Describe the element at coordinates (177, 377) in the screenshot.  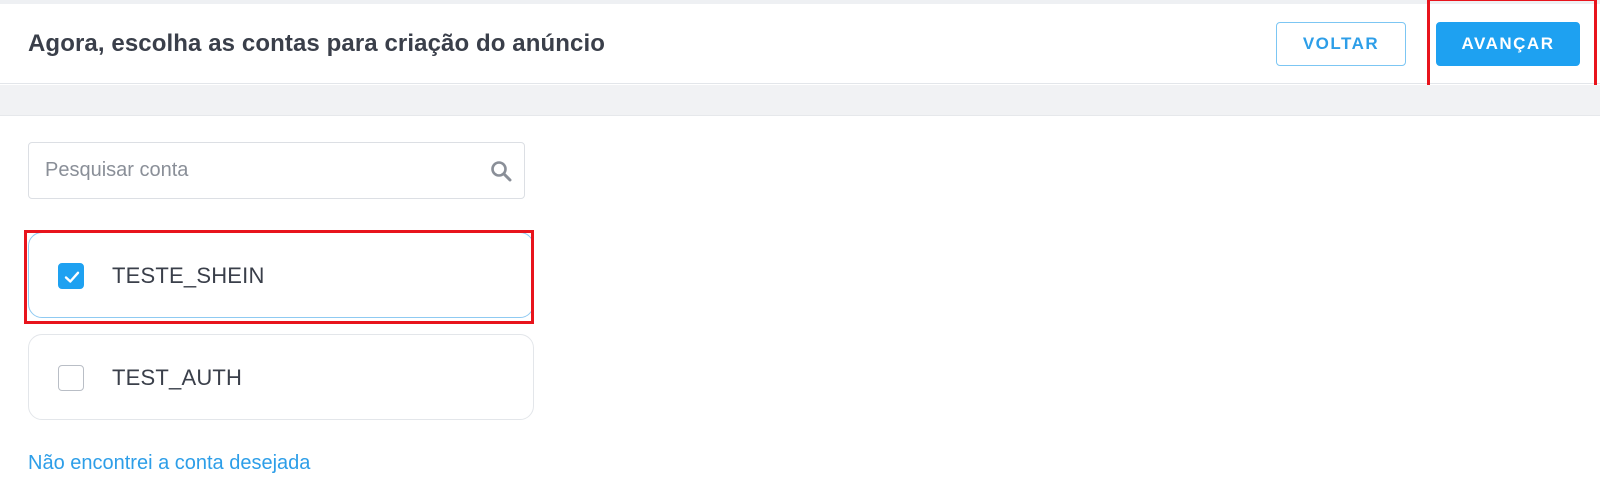
I see `account-label: TEST_AUTH` at that location.